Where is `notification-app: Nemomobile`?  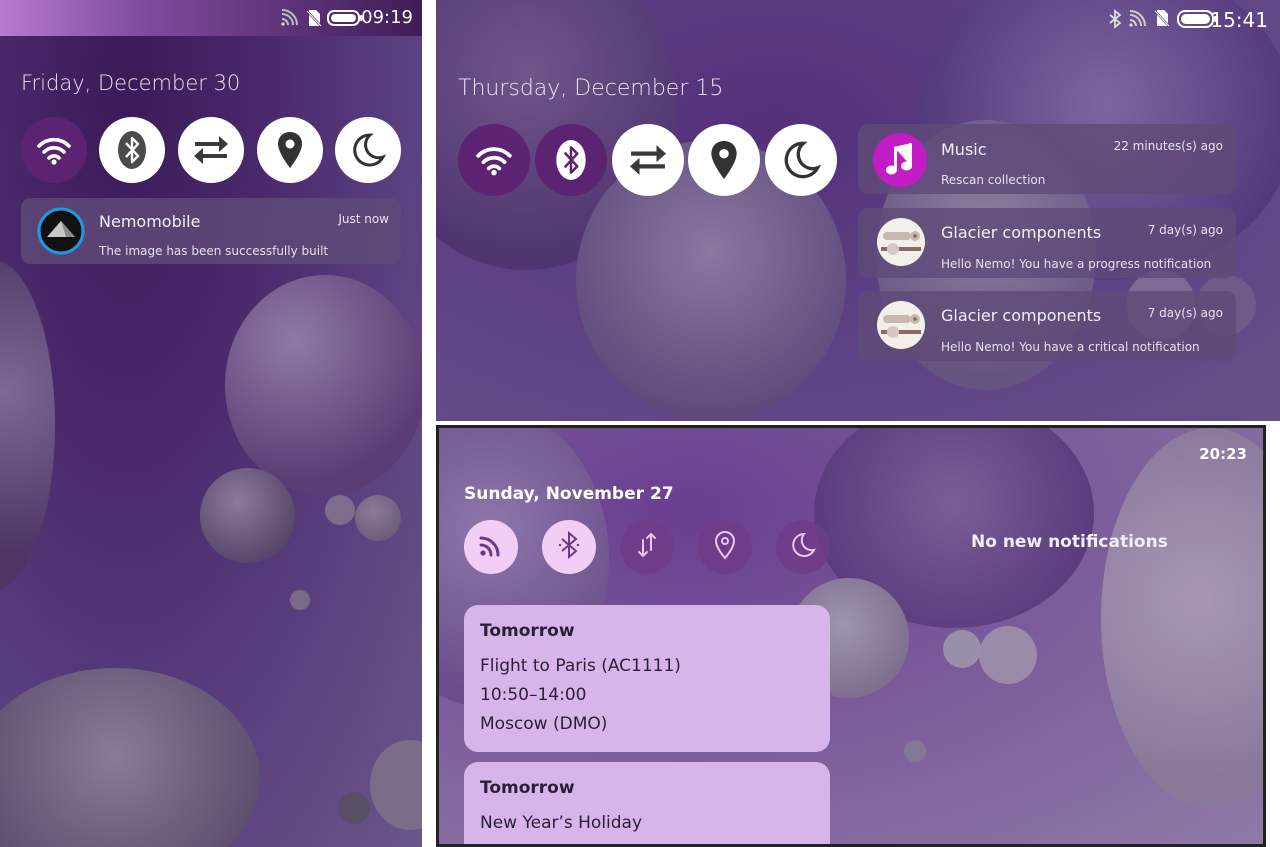 notification-app: Nemomobile is located at coordinates (150, 221).